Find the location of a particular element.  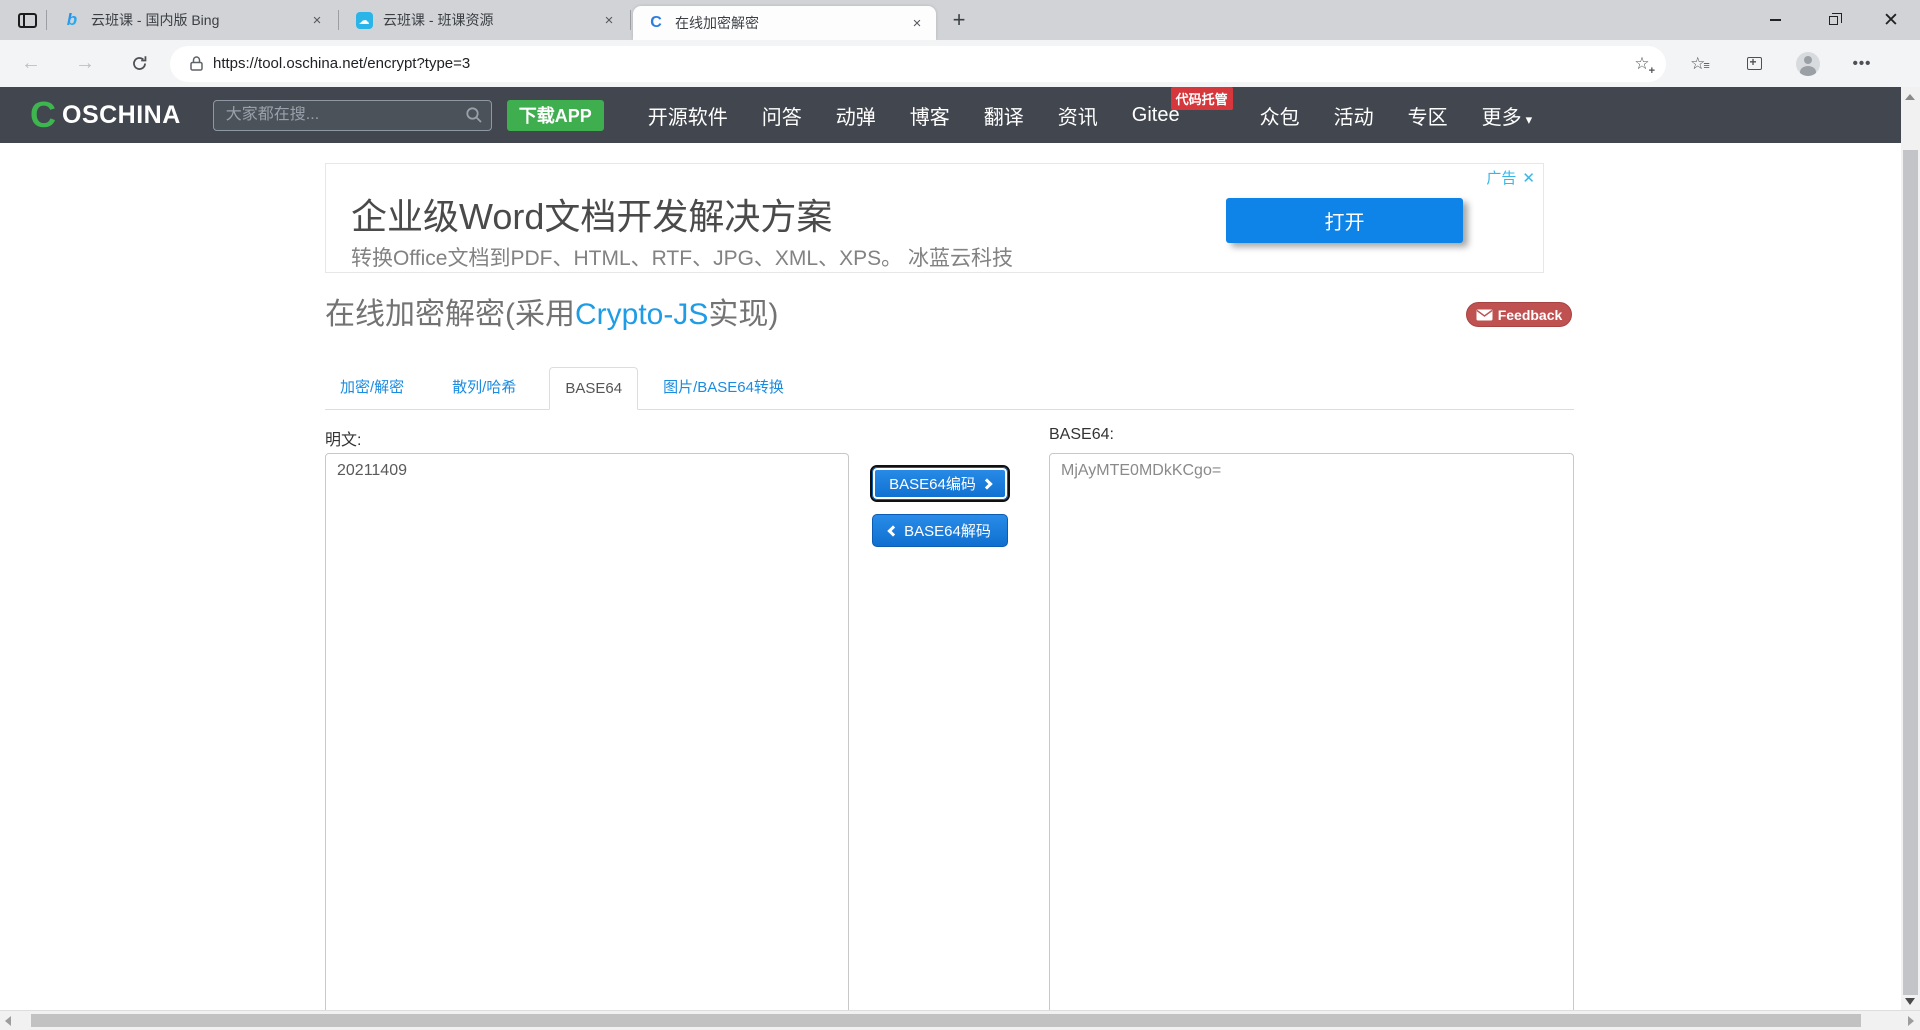

collections-button is located at coordinates (1754, 64).